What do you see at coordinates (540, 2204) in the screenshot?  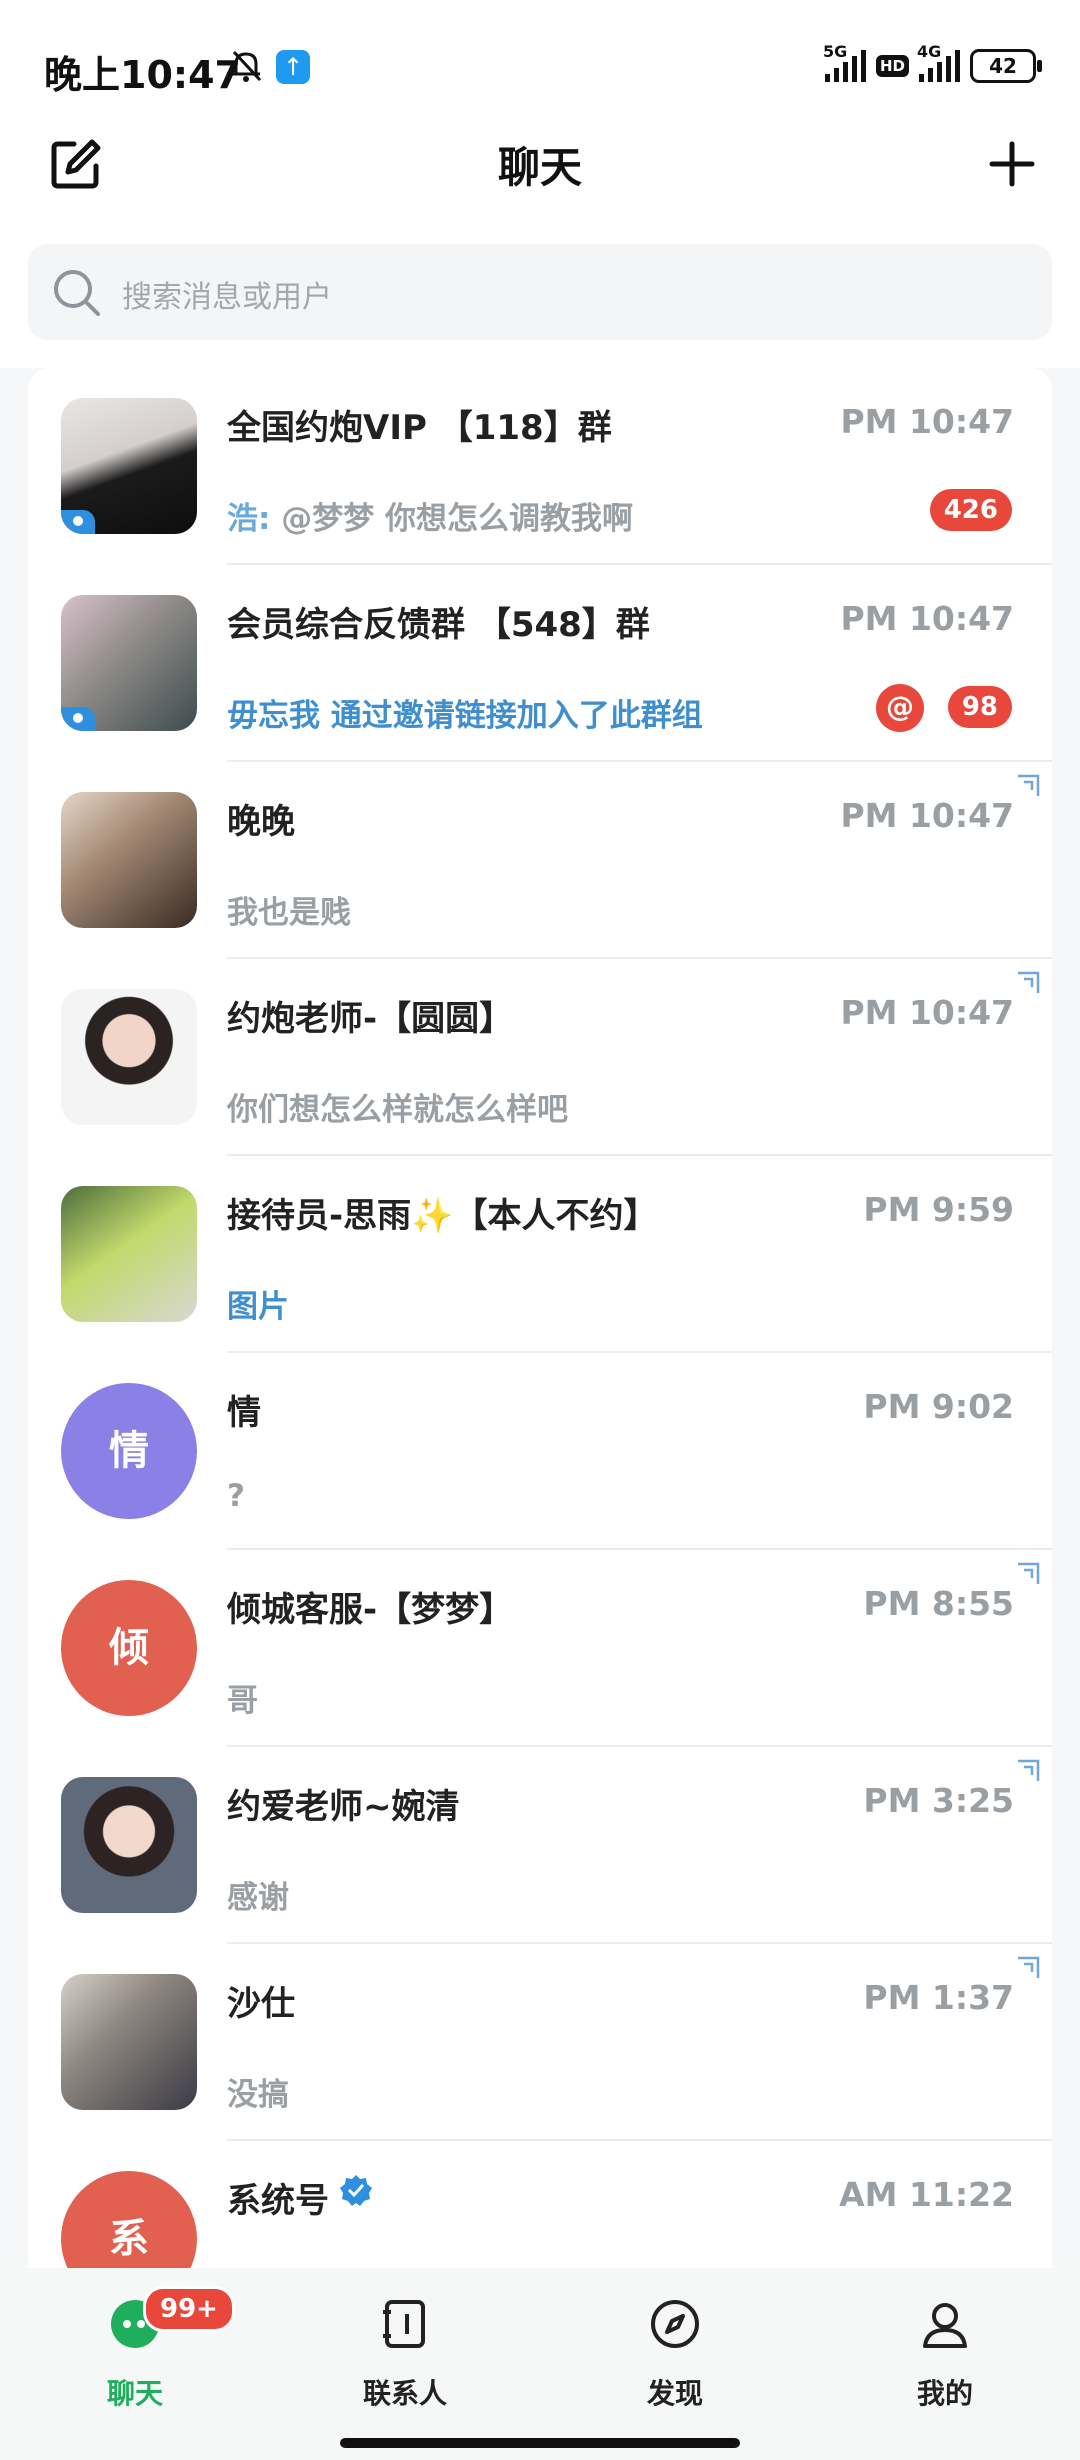 I see `chat-row: 系 系统号 AM 11:22` at bounding box center [540, 2204].